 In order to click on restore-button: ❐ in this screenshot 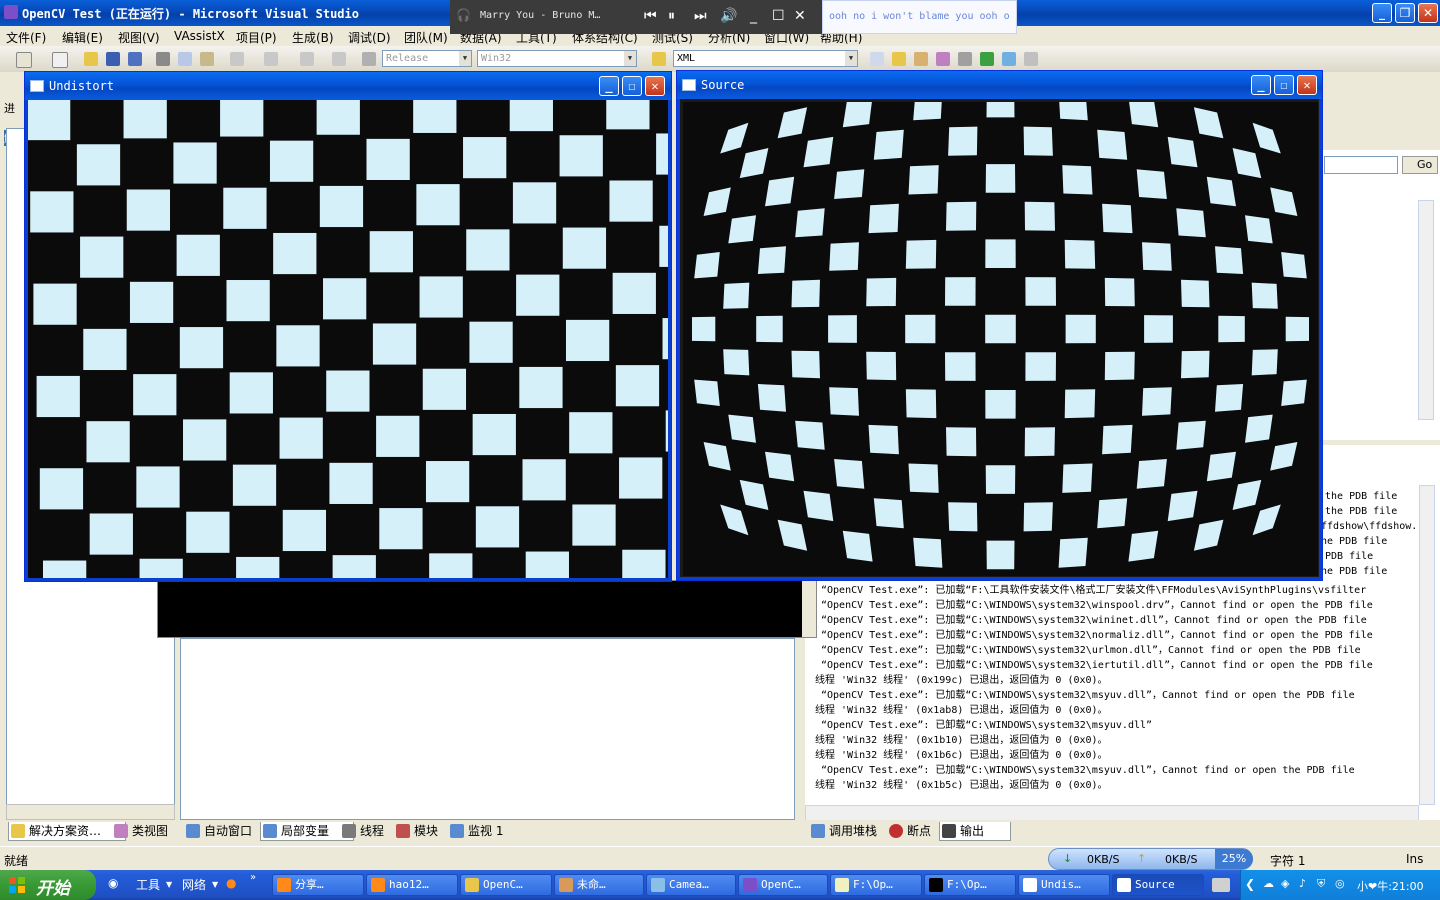, I will do `click(1405, 13)`.